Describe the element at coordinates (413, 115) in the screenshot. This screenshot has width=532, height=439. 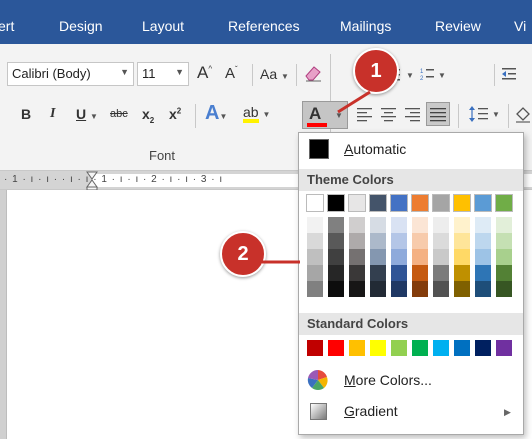
I see `align-right-button` at that location.